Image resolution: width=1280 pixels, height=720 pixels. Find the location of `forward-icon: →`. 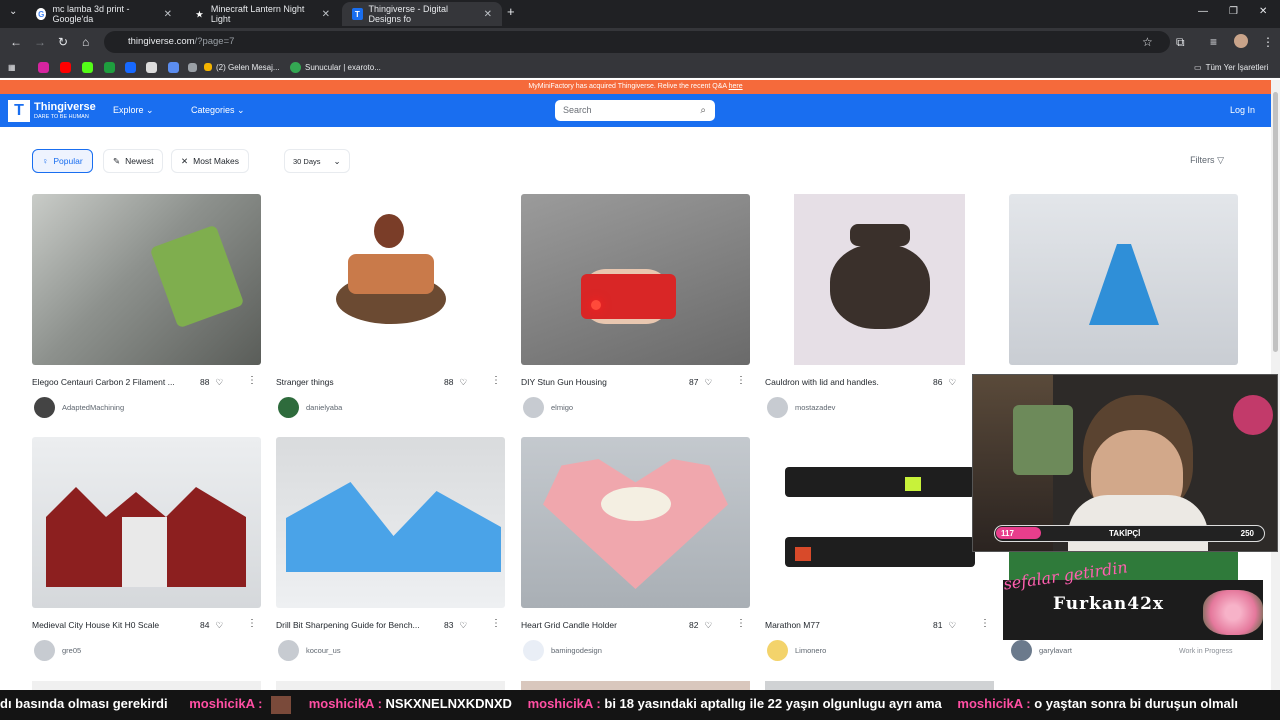

forward-icon: → is located at coordinates (40, 42).